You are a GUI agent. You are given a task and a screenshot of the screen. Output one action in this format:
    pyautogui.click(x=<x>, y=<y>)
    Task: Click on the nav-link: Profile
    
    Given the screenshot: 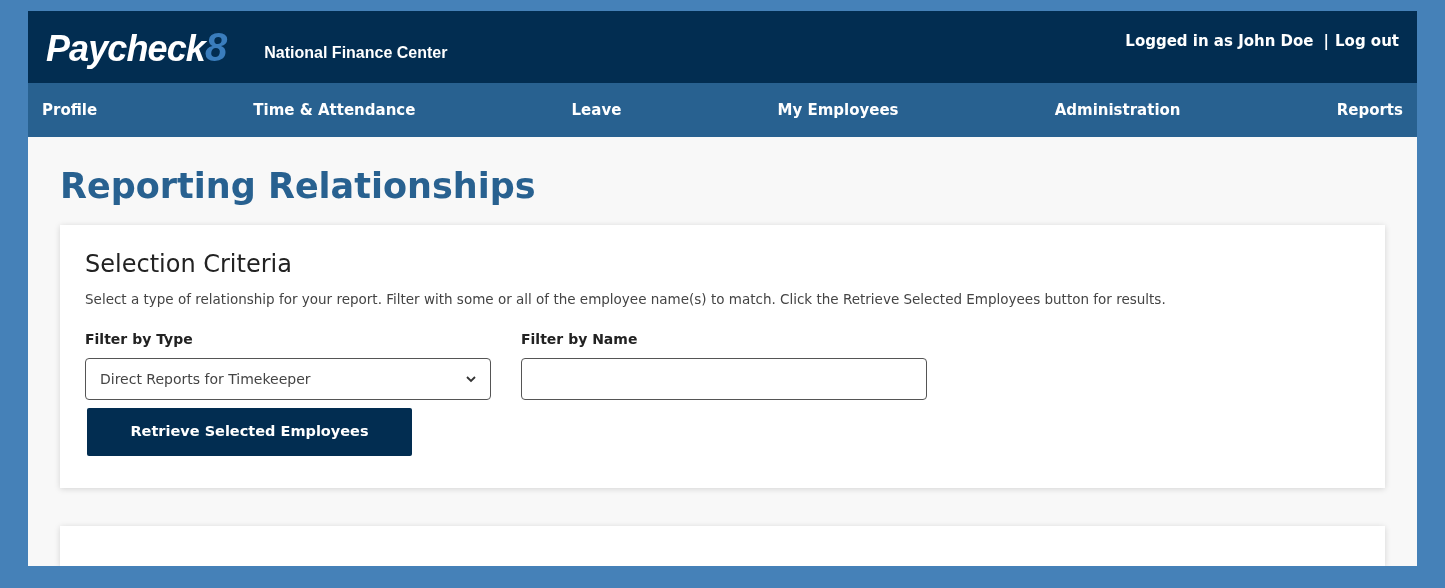 What is the action you would take?
    pyautogui.click(x=70, y=110)
    